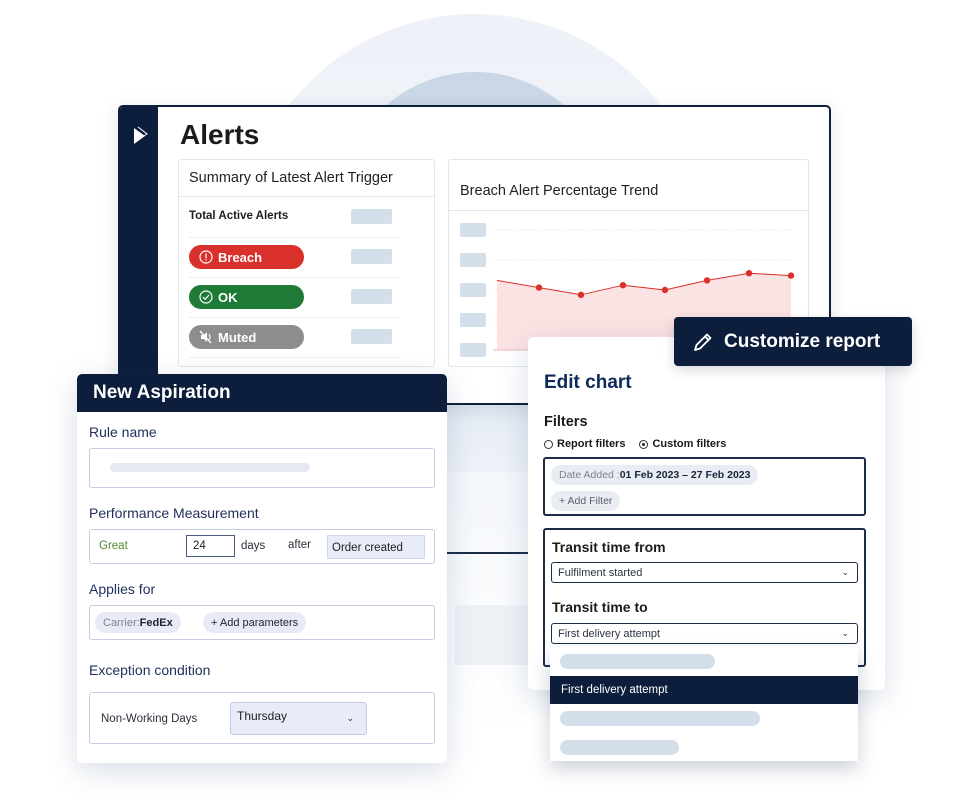 The image size is (960, 799). Describe the element at coordinates (206, 257) in the screenshot. I see `exclamation-circle-icon` at that location.